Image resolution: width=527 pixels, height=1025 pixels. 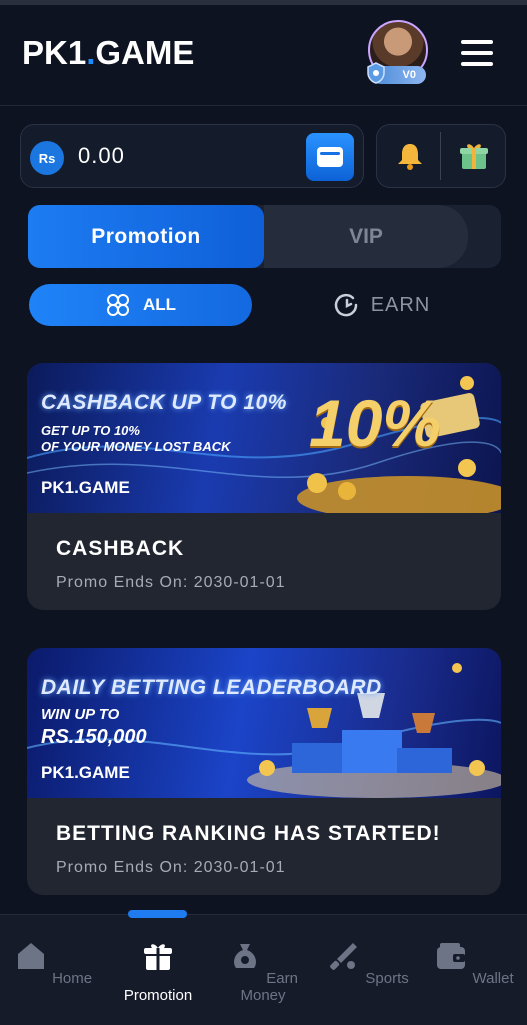 What do you see at coordinates (53, 963) in the screenshot?
I see `nav-home: Home` at bounding box center [53, 963].